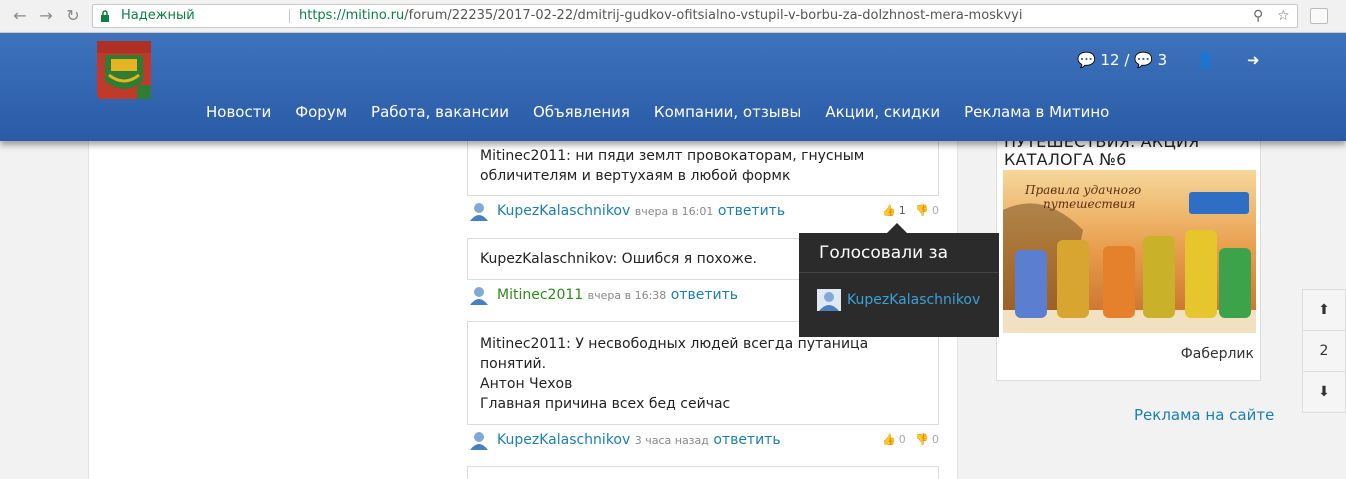 Image resolution: width=1346 pixels, height=479 pixels. What do you see at coordinates (1122, 60) in the screenshot?
I see `counters: 💬 12 / 💬 3` at bounding box center [1122, 60].